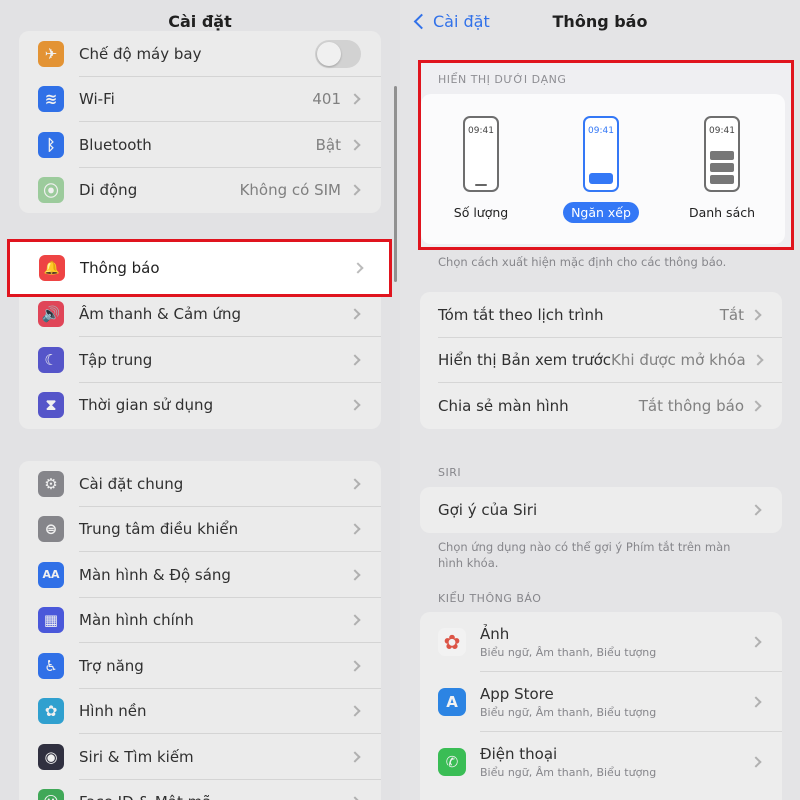 The height and width of the screenshot is (800, 800). I want to click on notification-option-value: Khi được mở khóa, so click(678, 360).